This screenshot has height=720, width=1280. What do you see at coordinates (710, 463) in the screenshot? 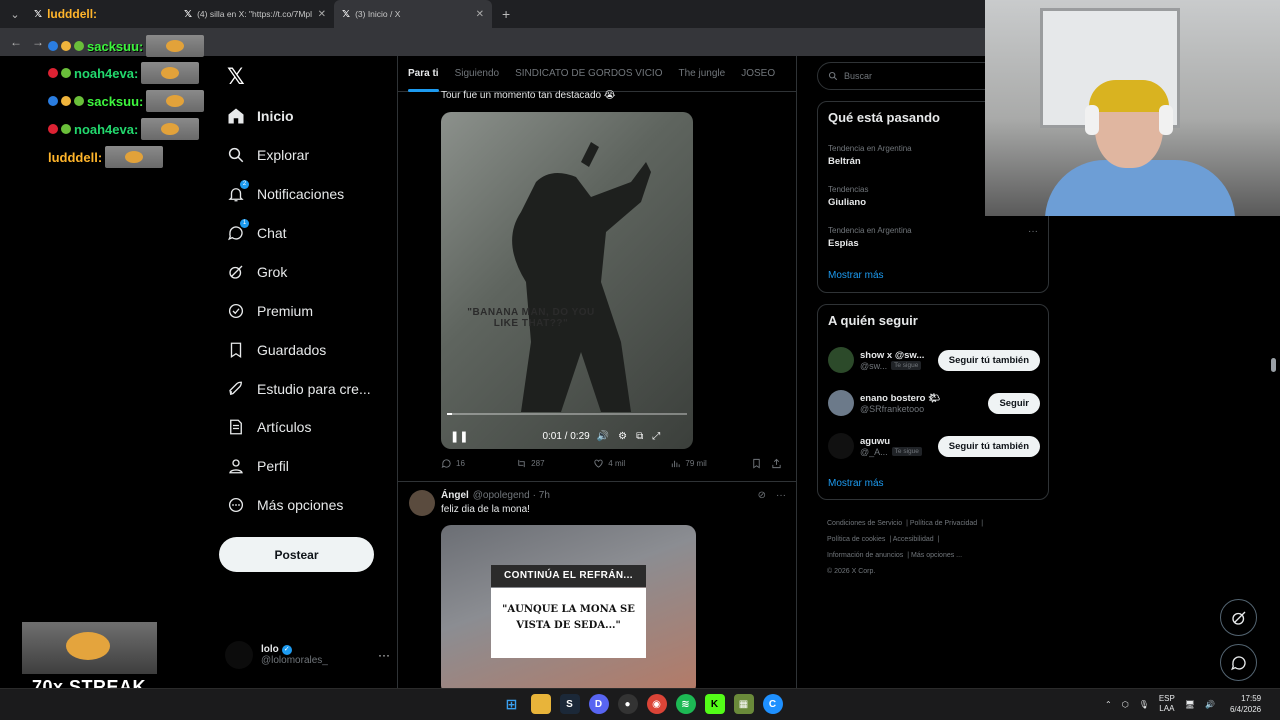
I see `views-button: 79 mil` at bounding box center [710, 463].